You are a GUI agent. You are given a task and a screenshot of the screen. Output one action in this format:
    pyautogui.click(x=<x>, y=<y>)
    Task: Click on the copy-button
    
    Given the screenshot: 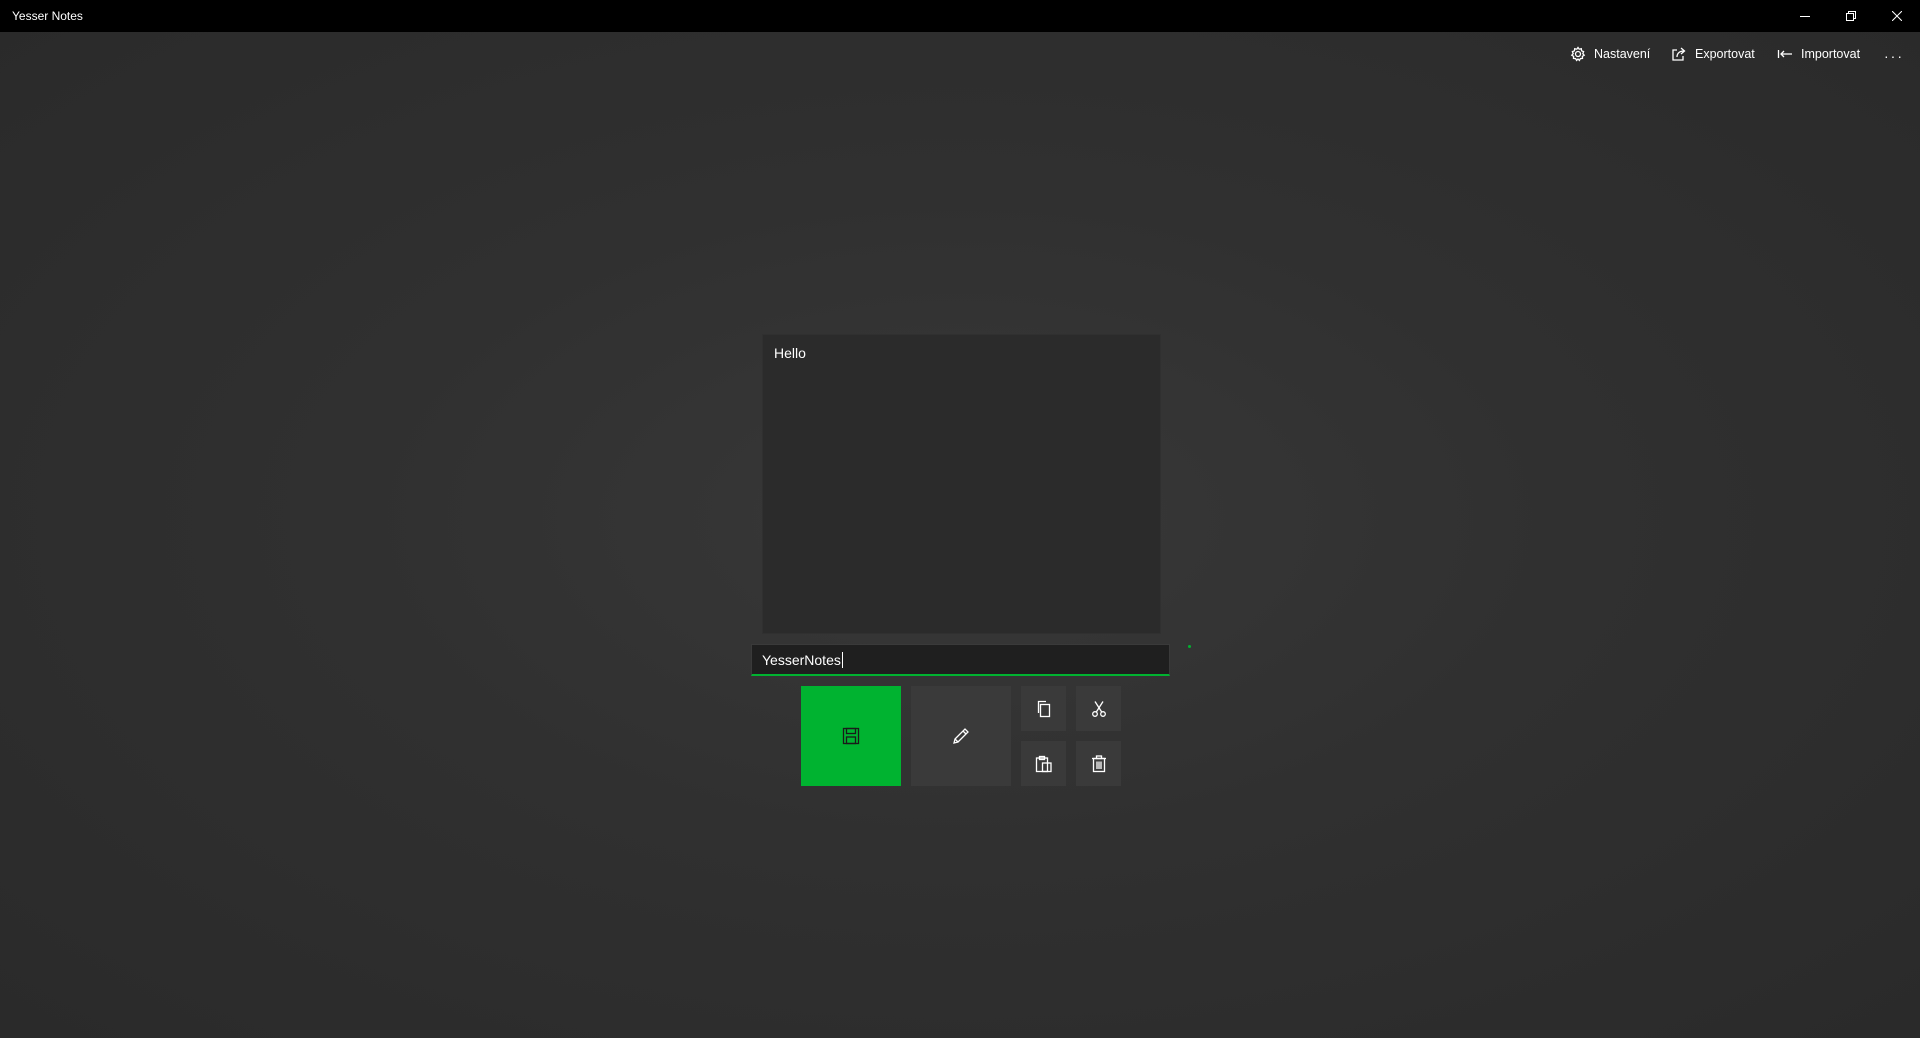 What is the action you would take?
    pyautogui.click(x=1043, y=708)
    